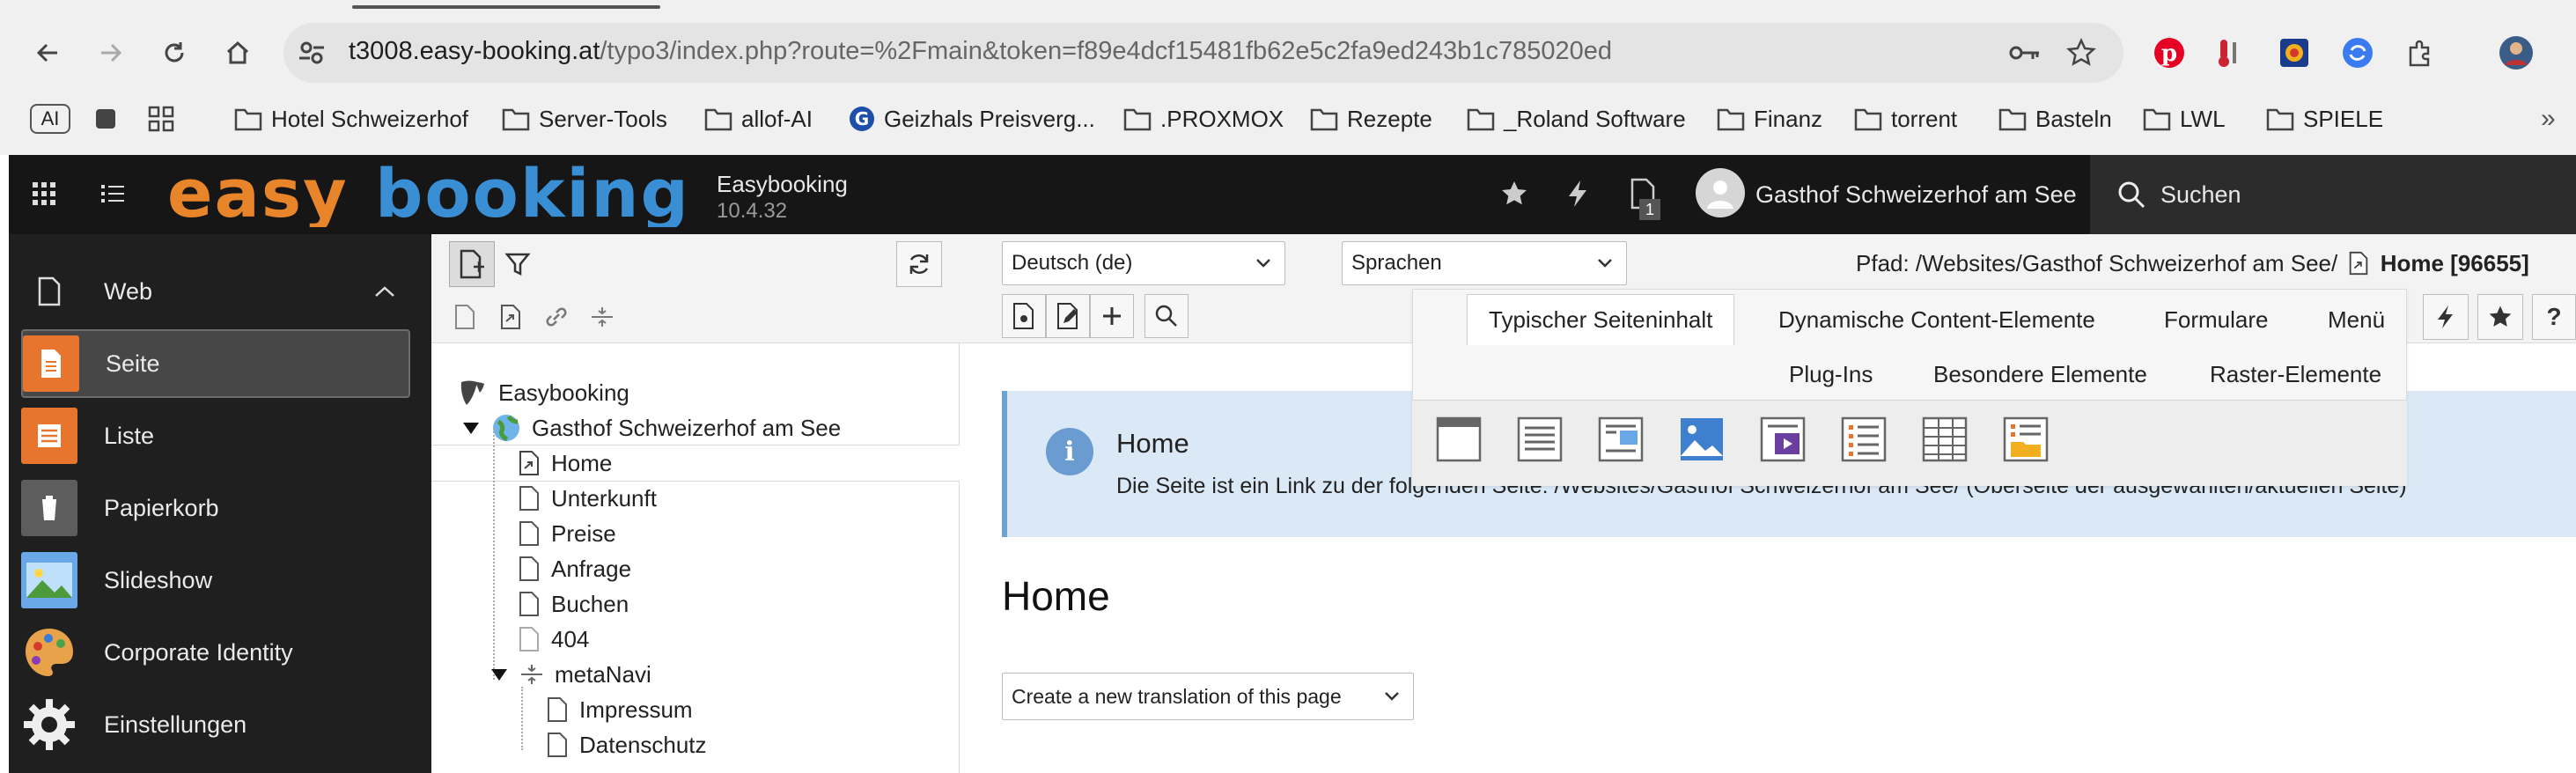 The height and width of the screenshot is (773, 2576). I want to click on help-button: ?, so click(2554, 317).